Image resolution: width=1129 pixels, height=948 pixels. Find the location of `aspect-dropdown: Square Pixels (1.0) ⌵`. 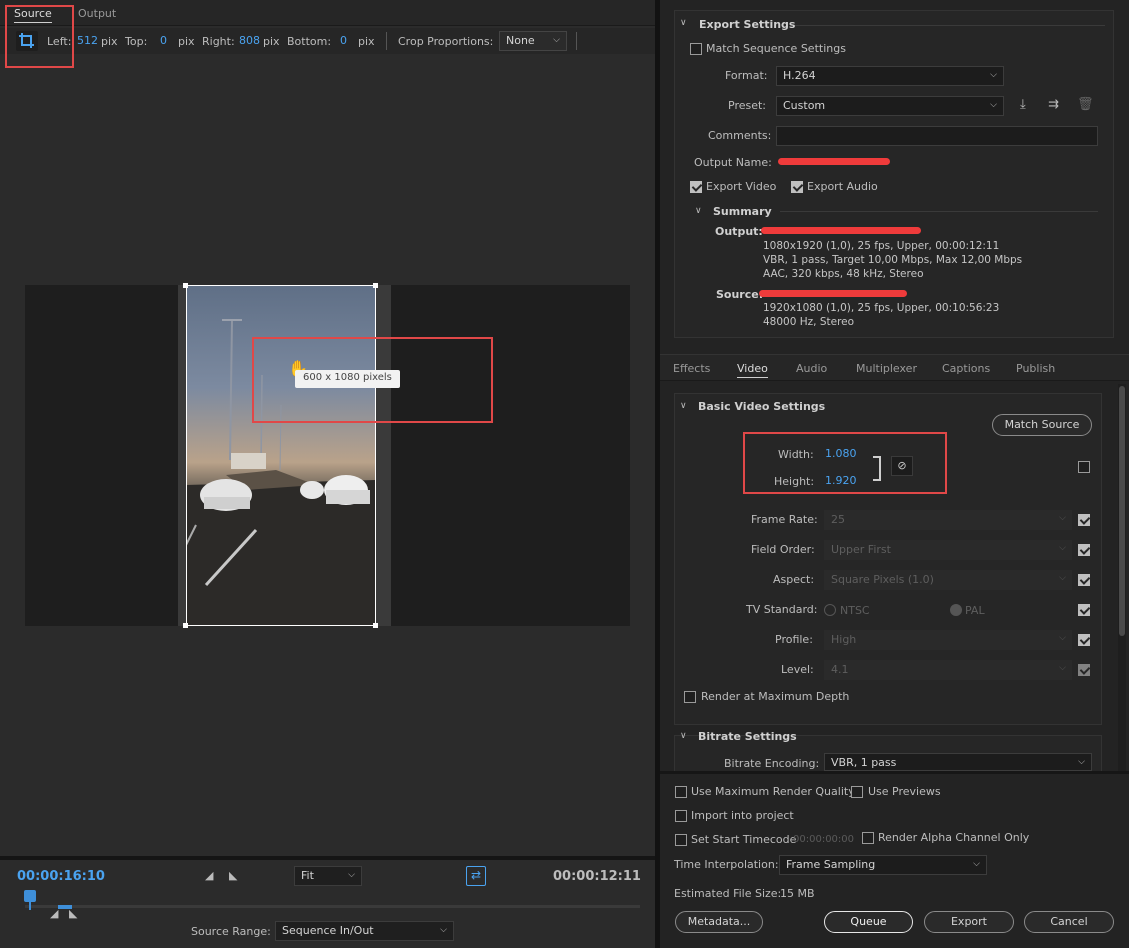

aspect-dropdown: Square Pixels (1.0) ⌵ is located at coordinates (948, 580).